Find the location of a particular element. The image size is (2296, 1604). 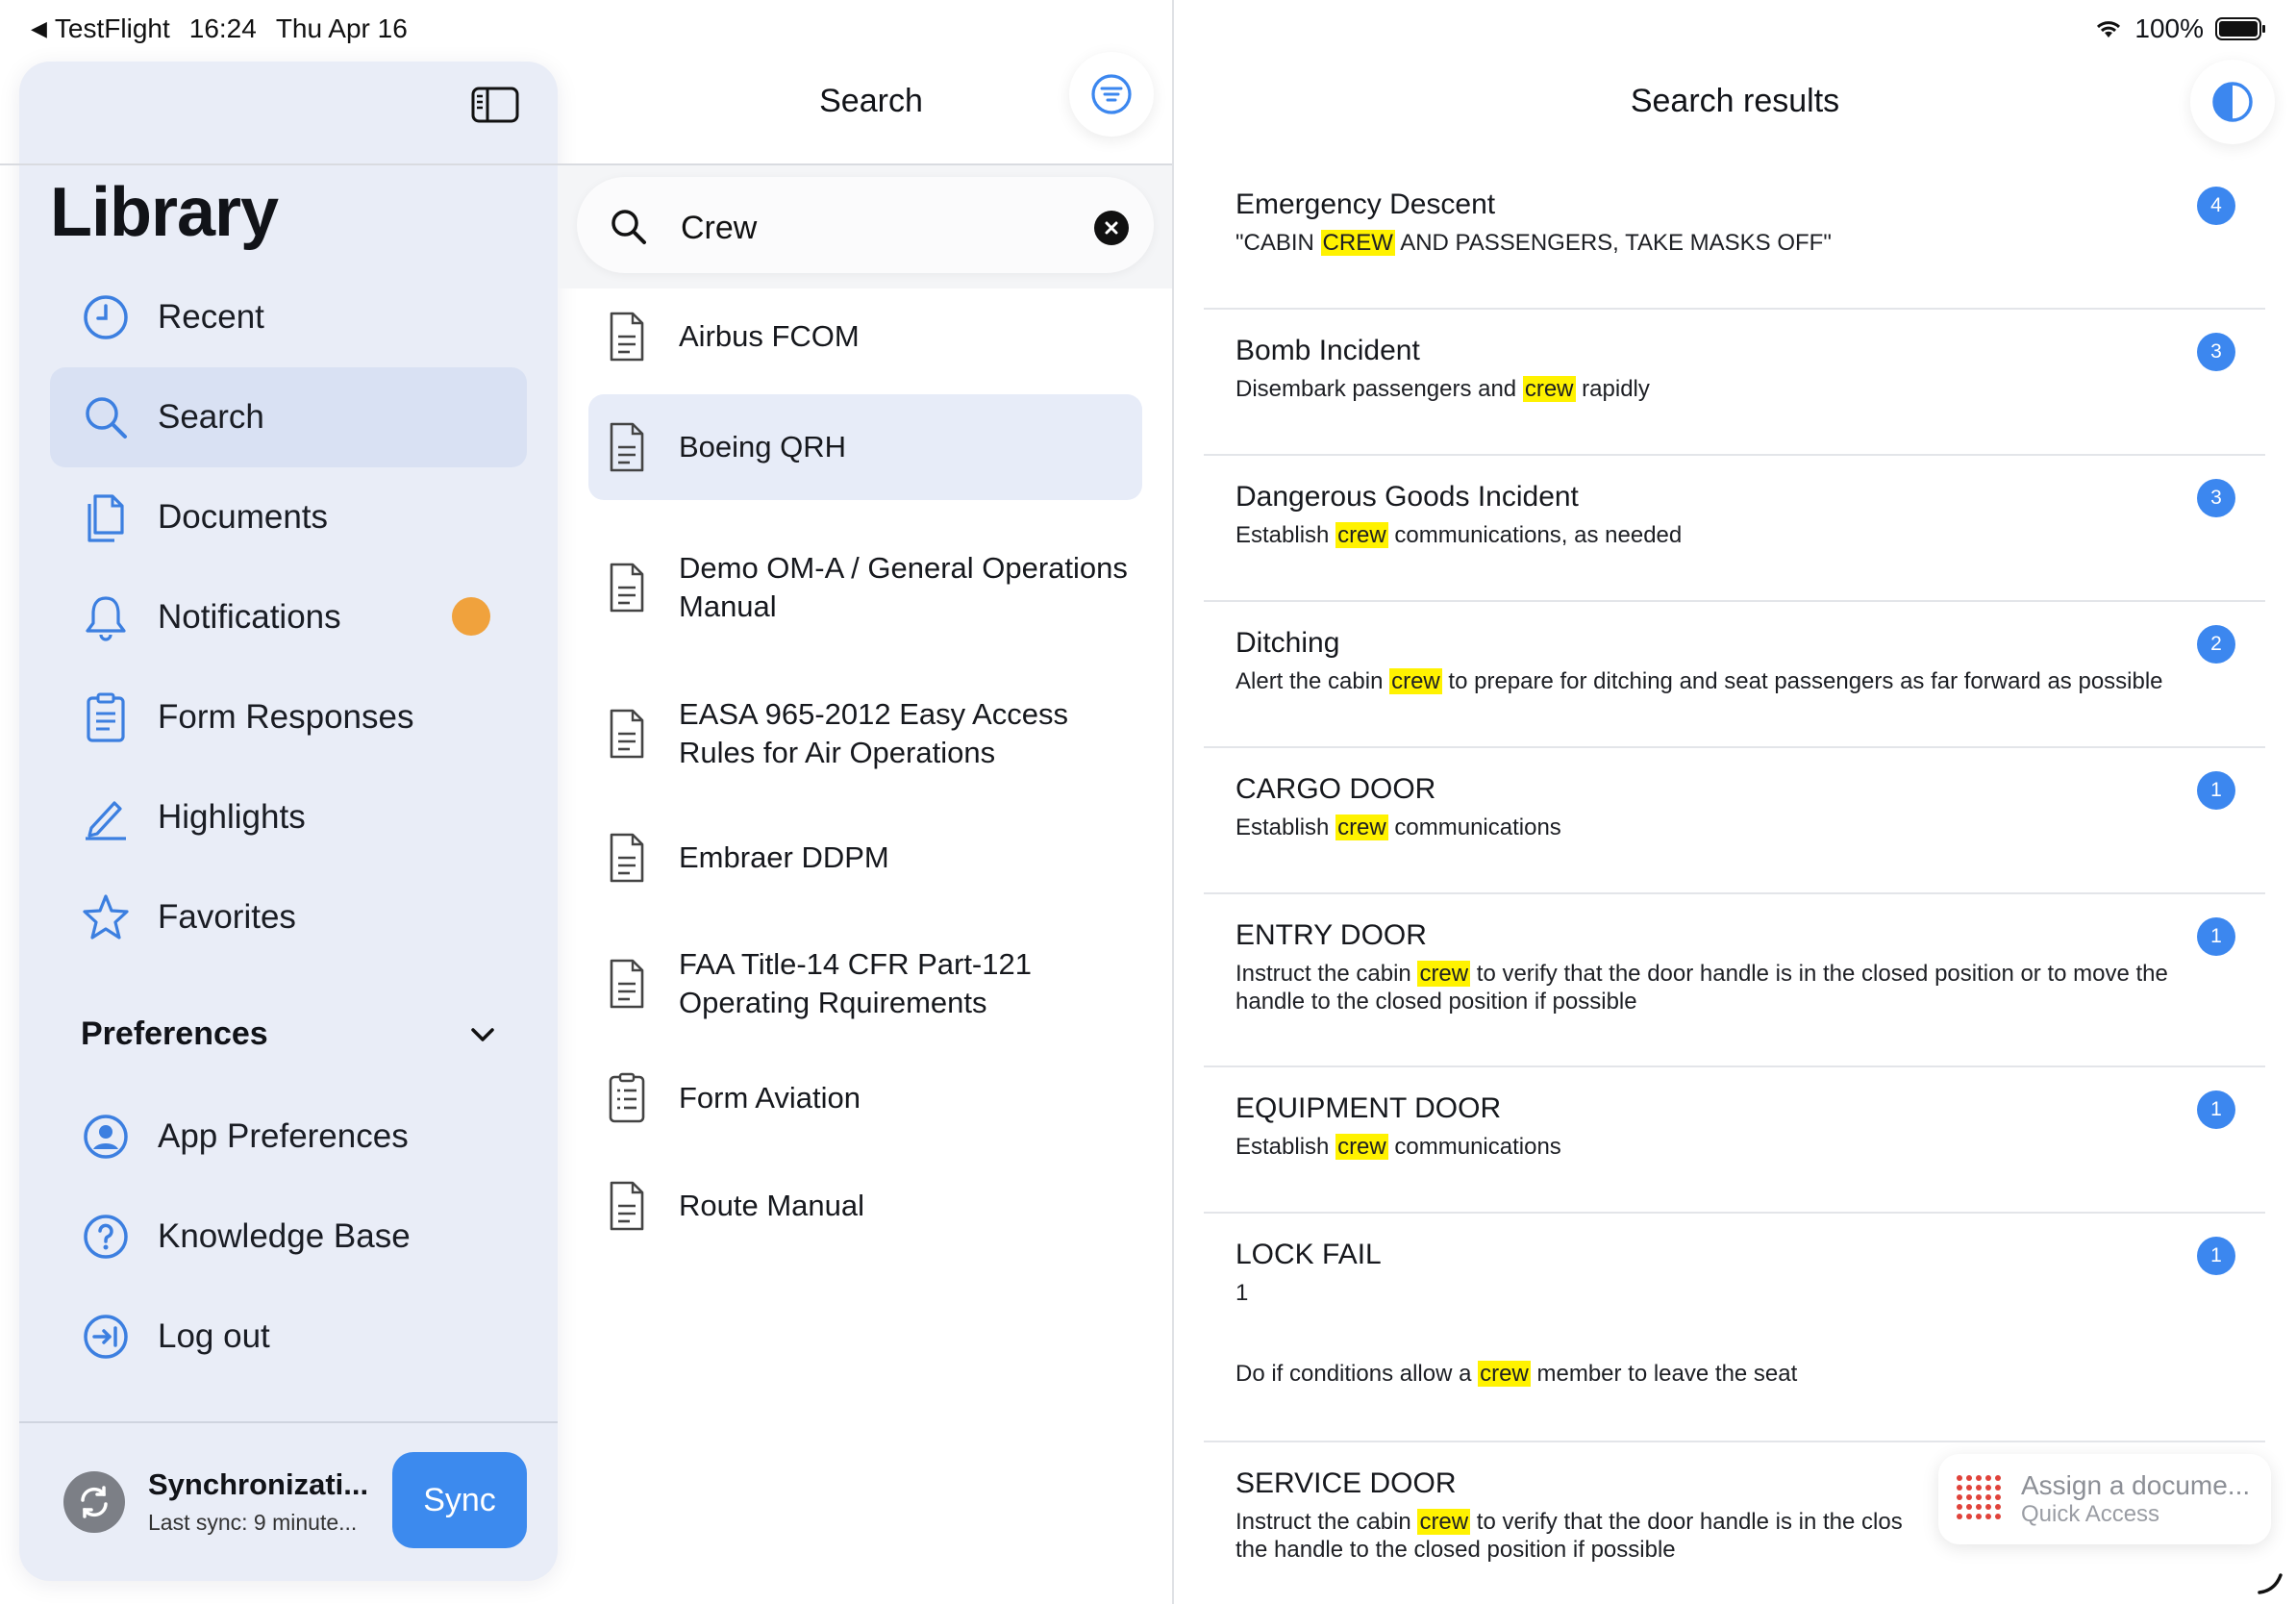

library-title: Library is located at coordinates (164, 212).